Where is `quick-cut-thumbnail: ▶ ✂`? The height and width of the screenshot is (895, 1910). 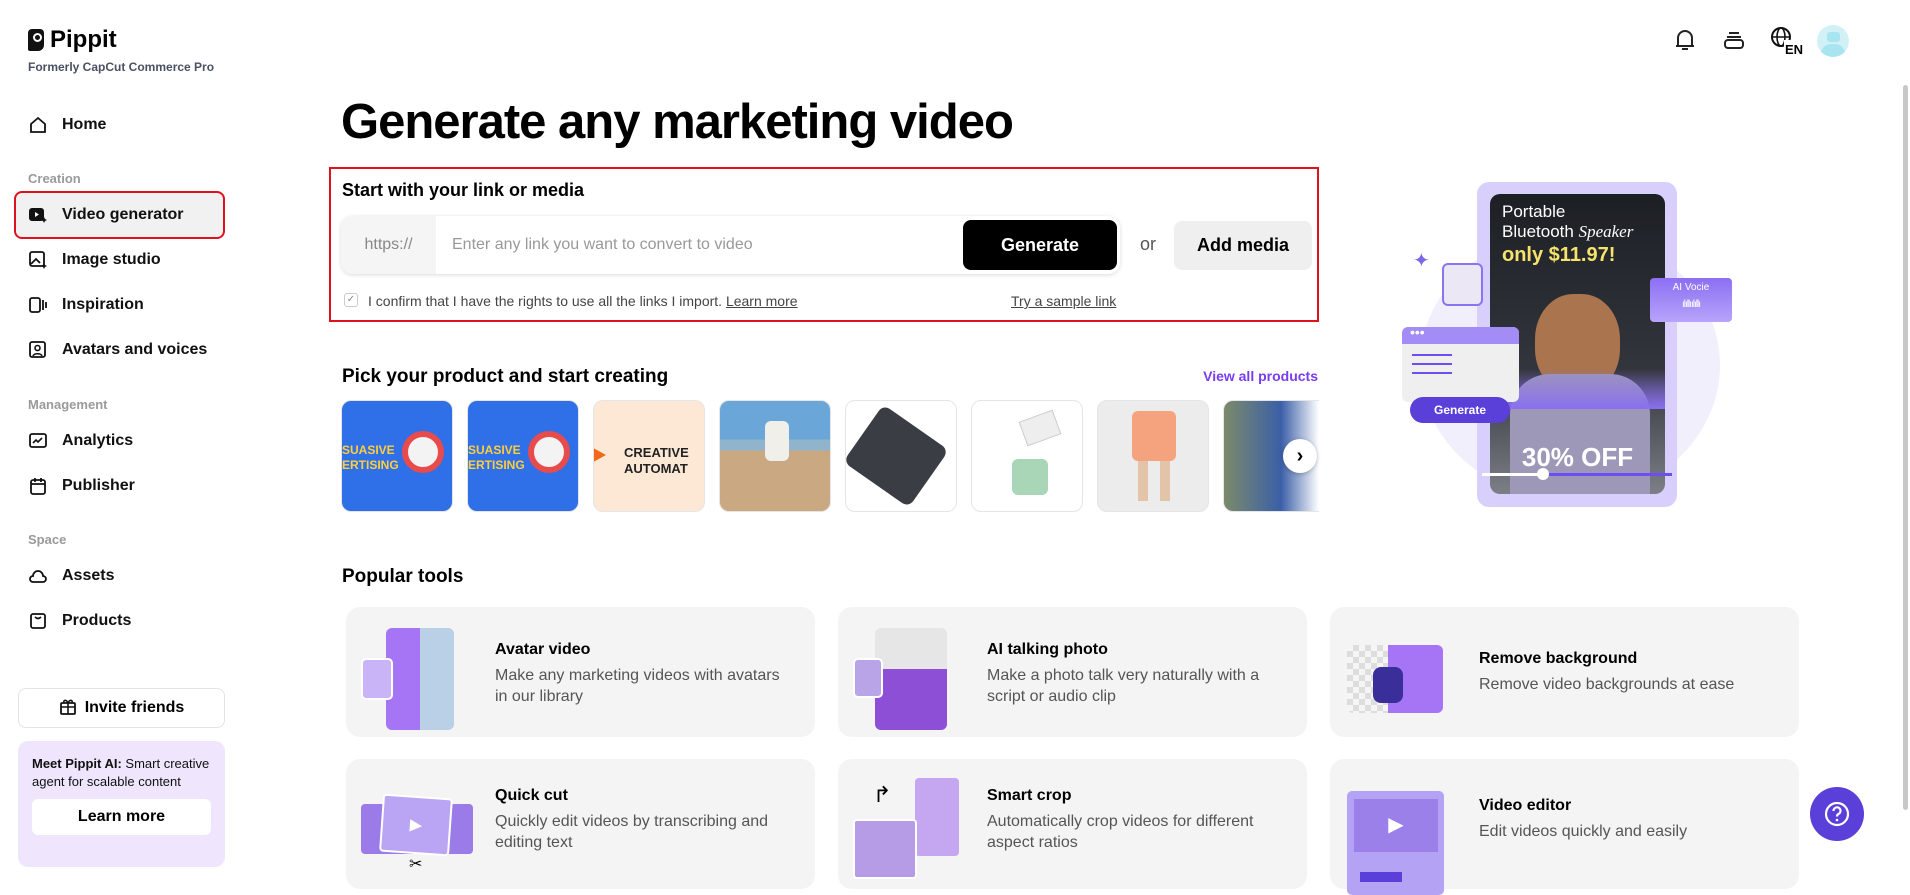 quick-cut-thumbnail: ▶ ✂ is located at coordinates (417, 824).